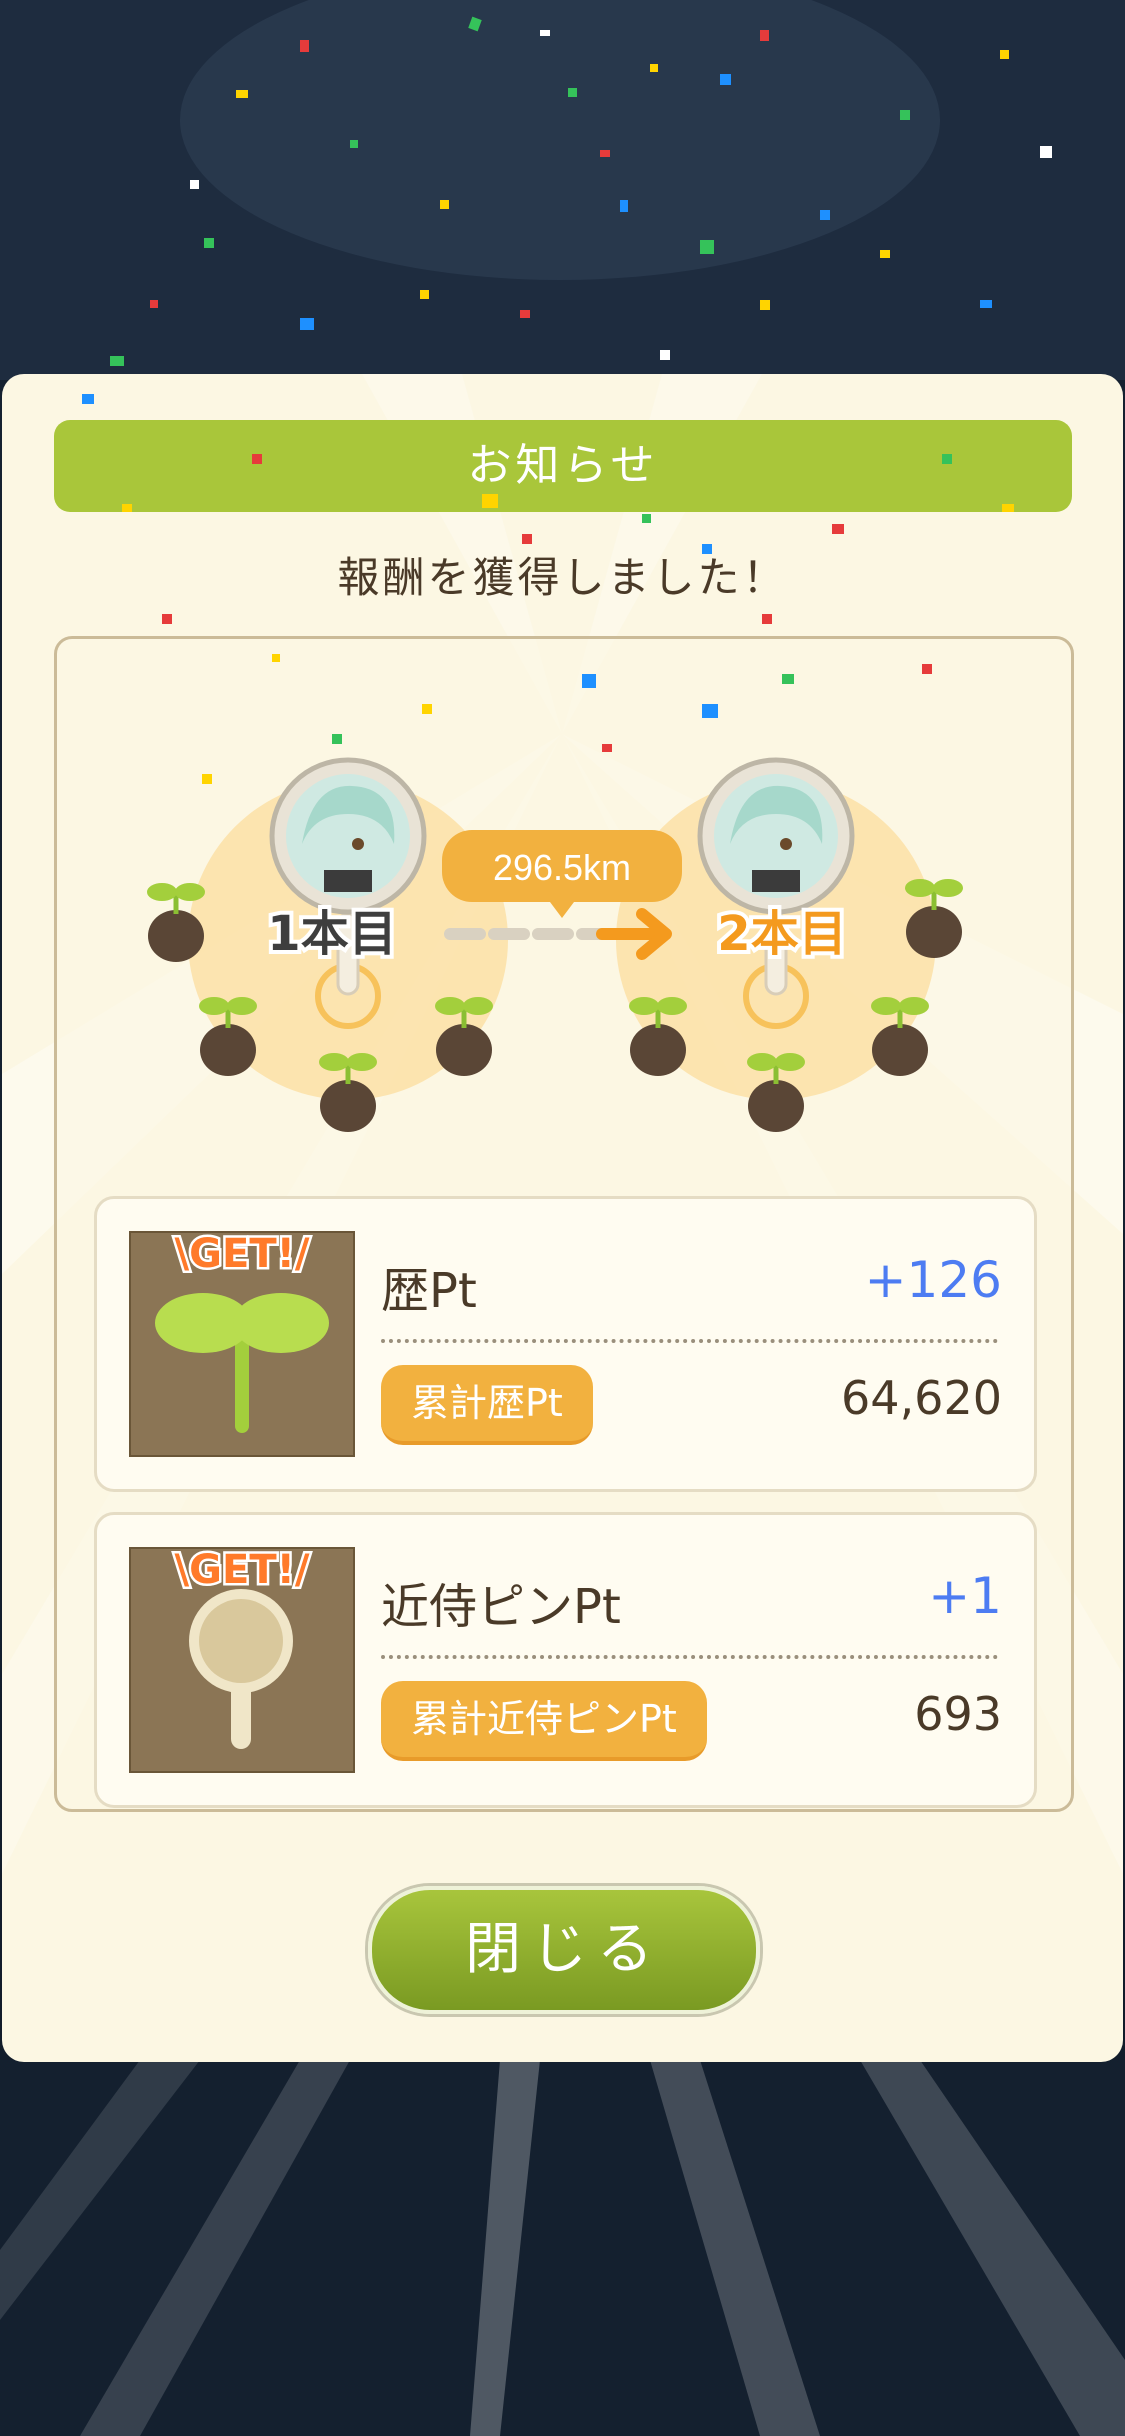  Describe the element at coordinates (544, 1721) in the screenshot. I see `total-label-badge: 累計近侍ピンPt` at that location.